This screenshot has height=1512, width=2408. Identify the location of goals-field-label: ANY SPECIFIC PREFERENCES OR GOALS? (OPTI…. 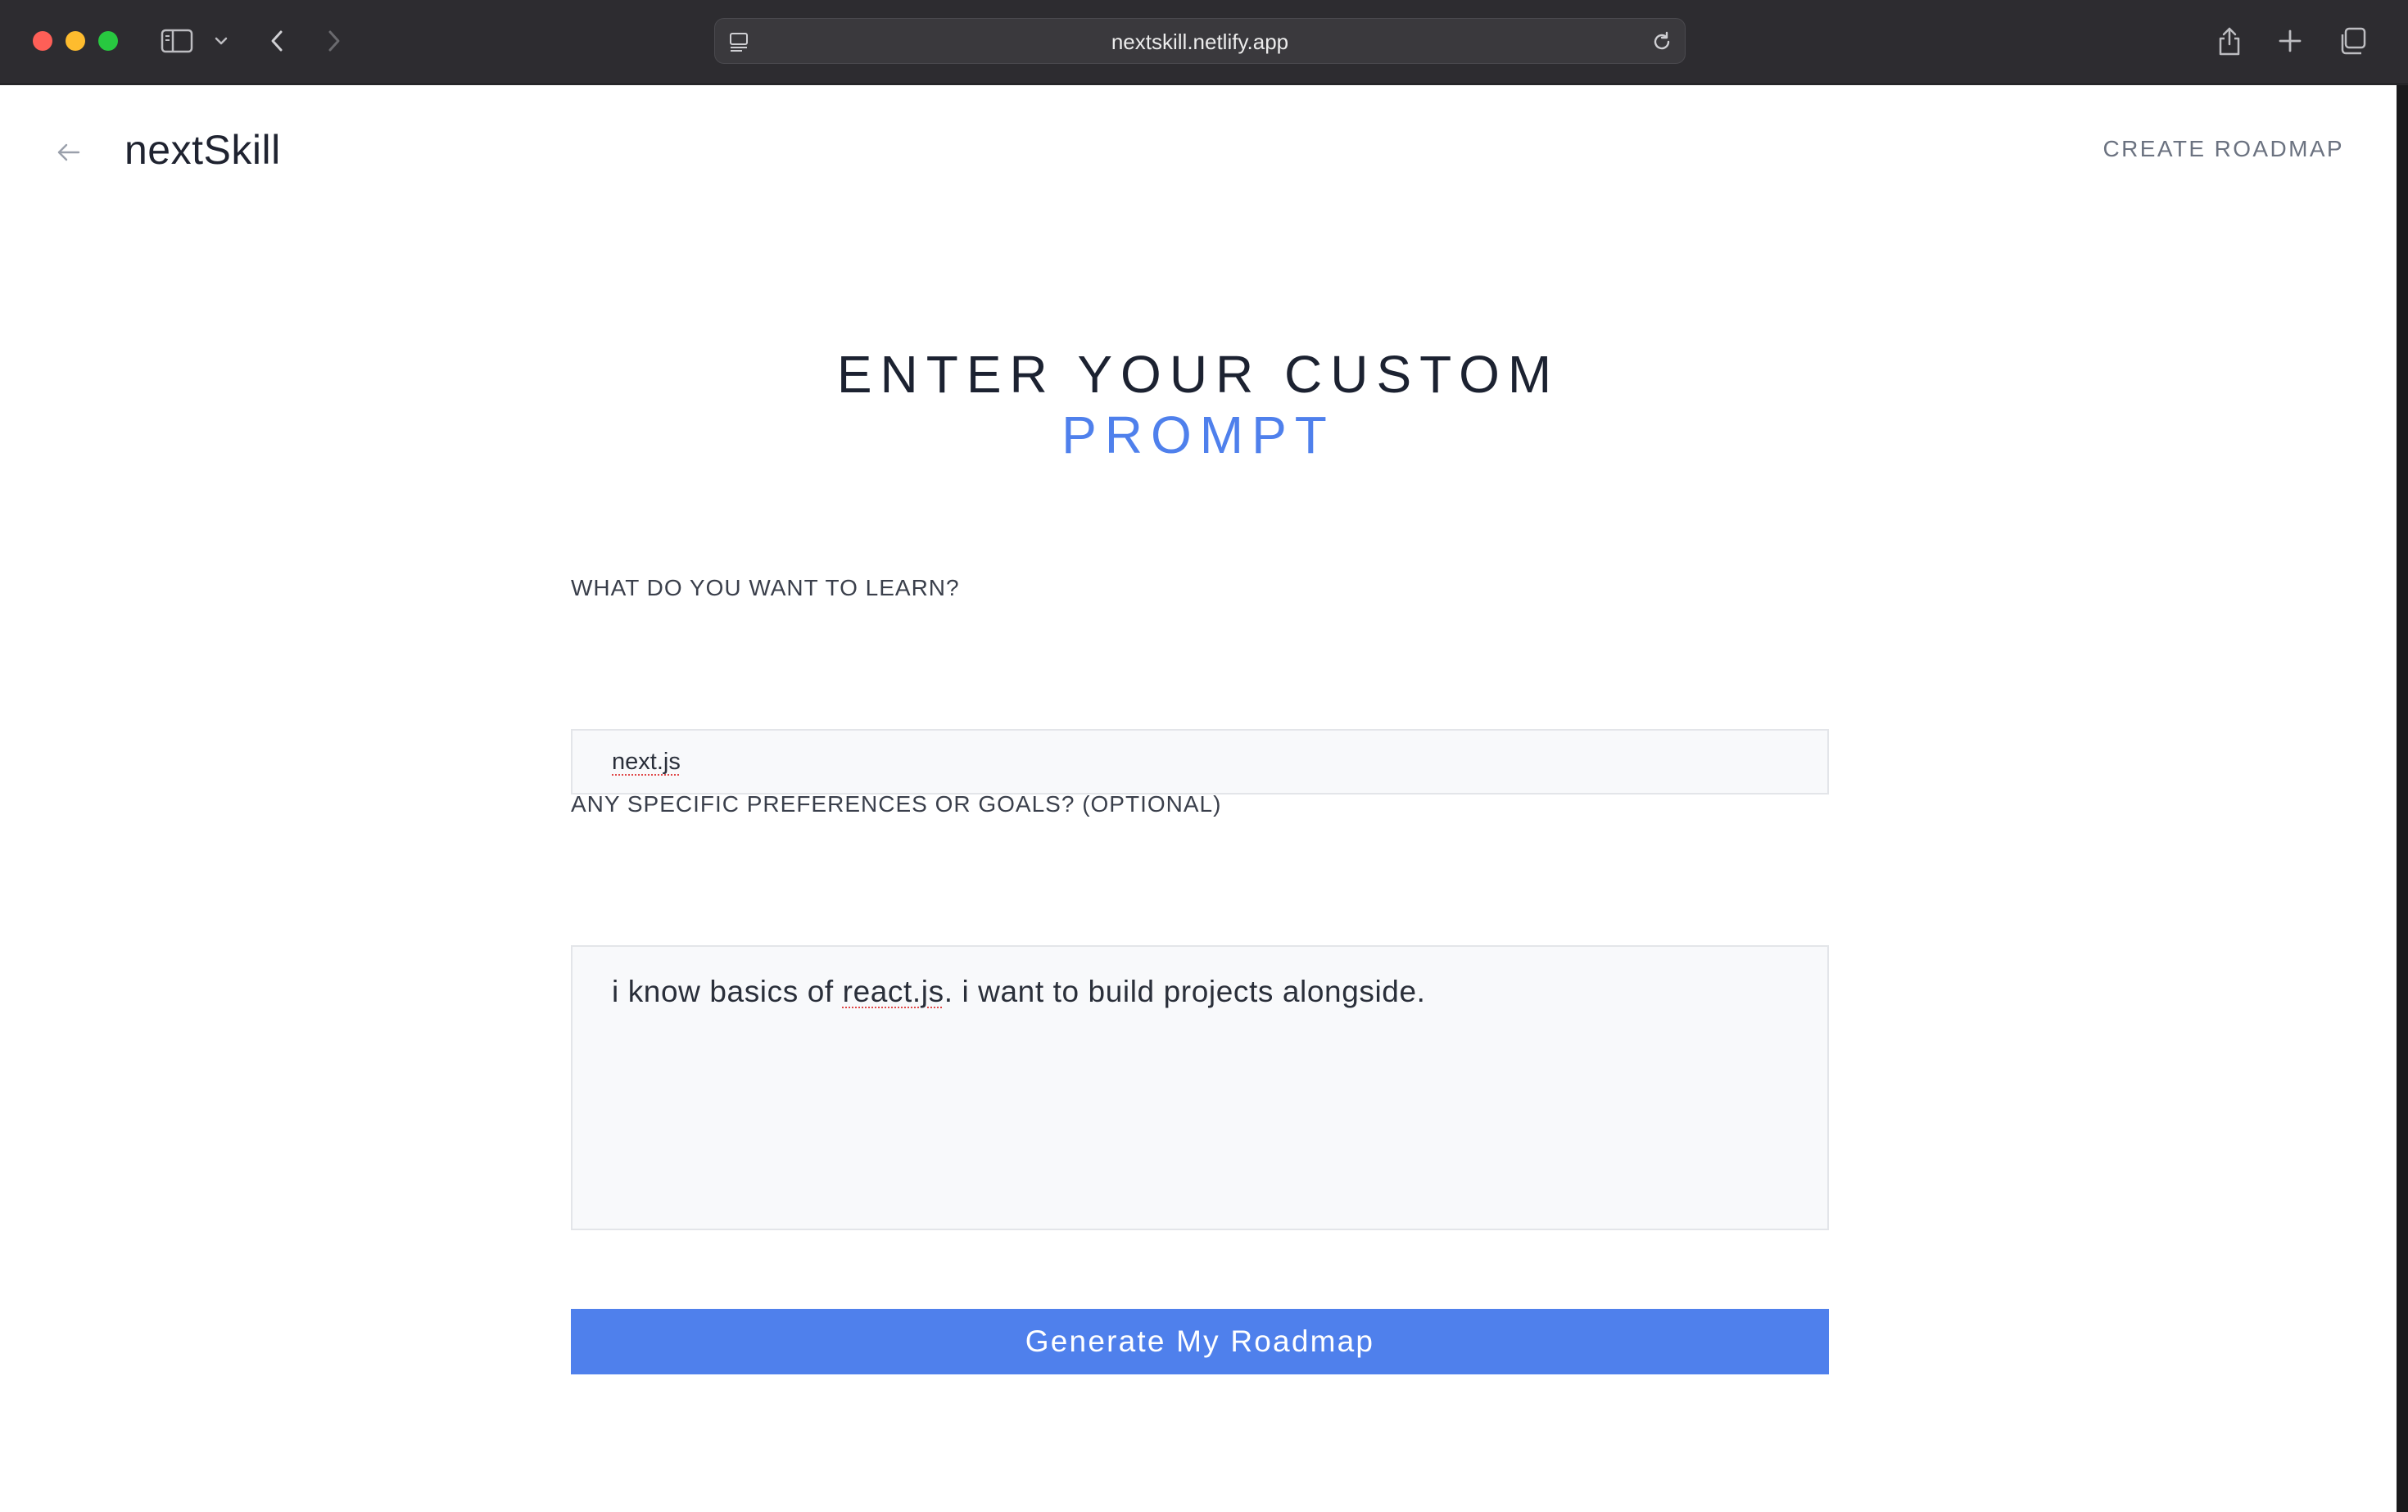
(896, 804).